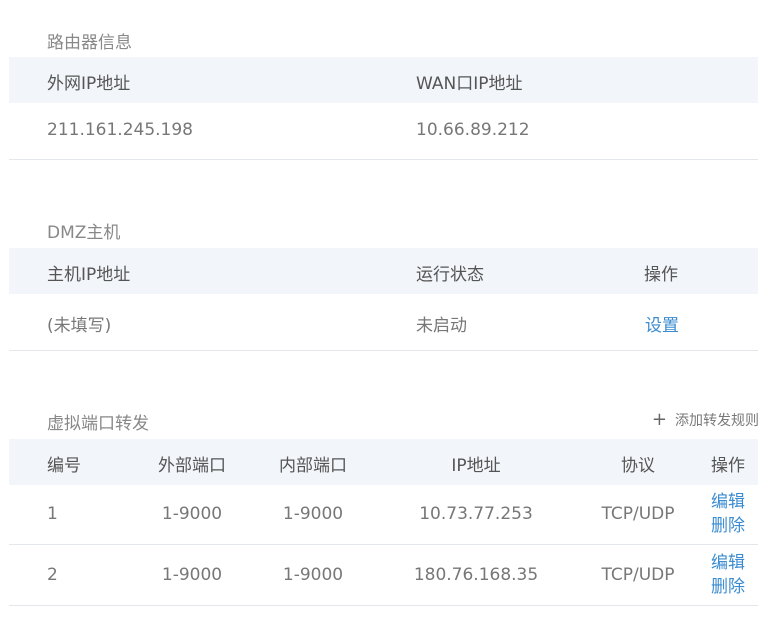  Describe the element at coordinates (98, 424) in the screenshot. I see `port-forward-title: 虚拟端口转发` at that location.